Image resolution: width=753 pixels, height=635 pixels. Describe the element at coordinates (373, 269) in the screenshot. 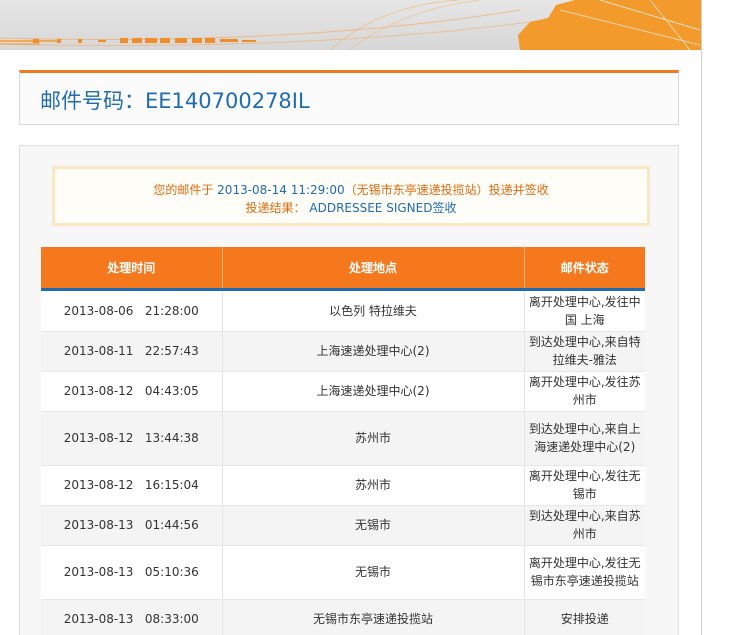

I see `column-header-place: 处理地点` at that location.